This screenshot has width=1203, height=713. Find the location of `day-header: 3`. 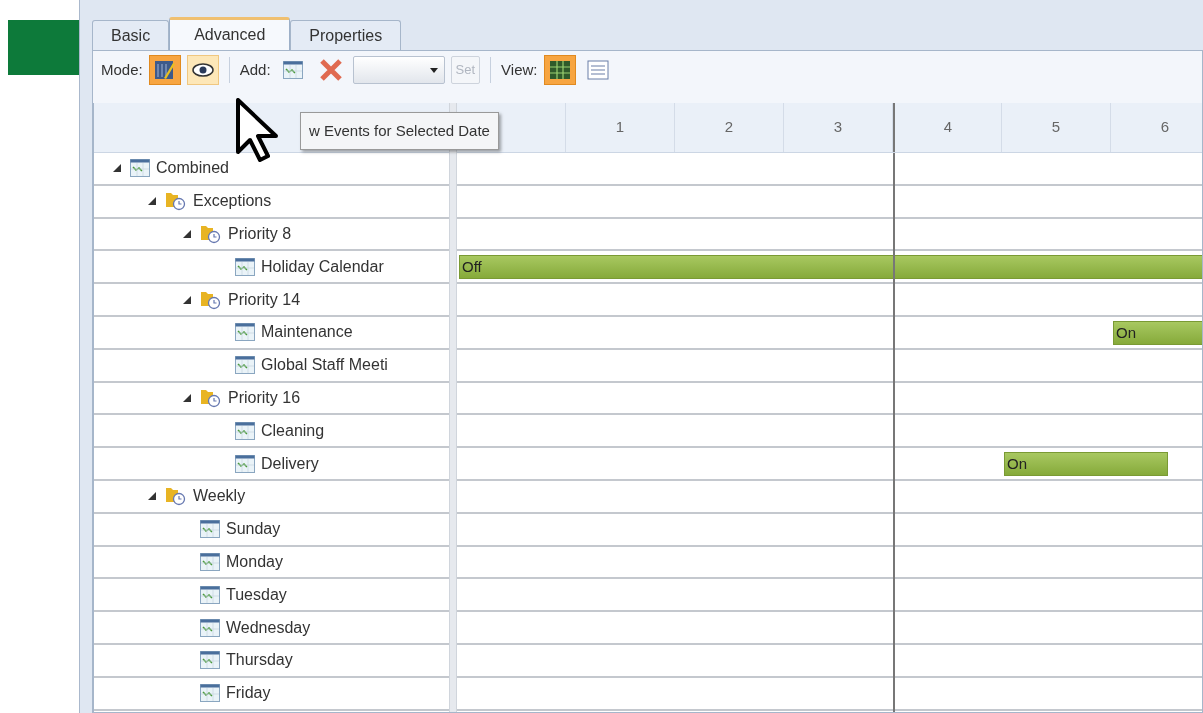

day-header: 3 is located at coordinates (838, 127).